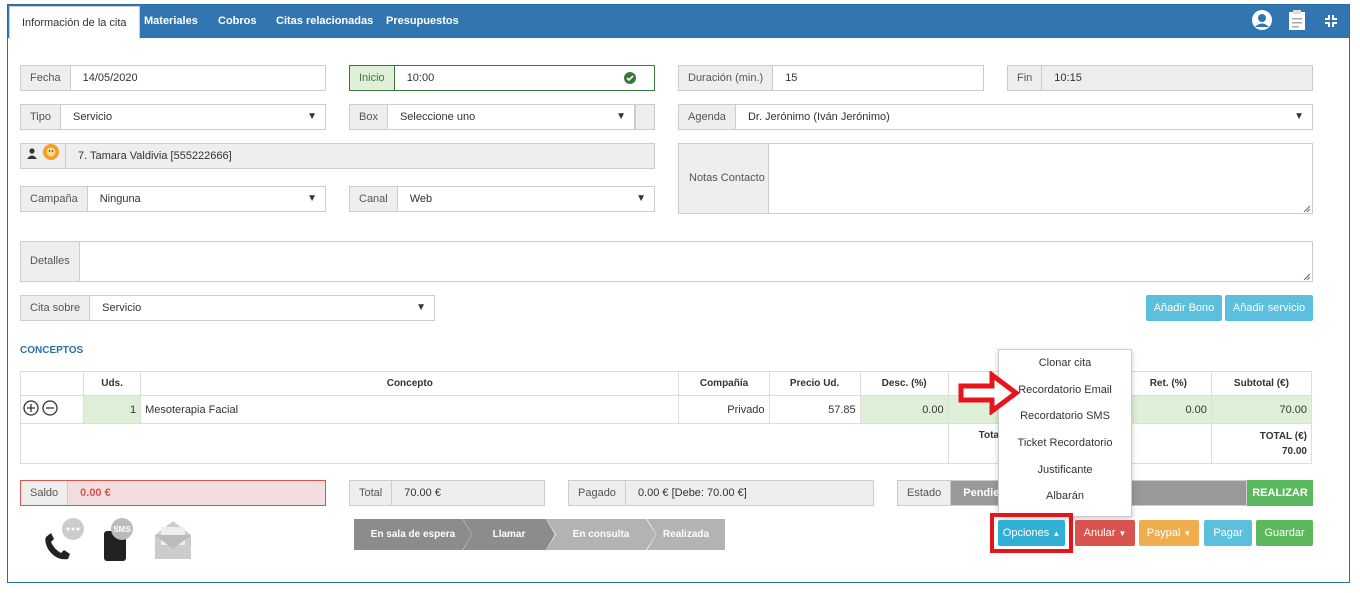 This screenshot has height=593, width=1360. Describe the element at coordinates (1331, 22) in the screenshot. I see `compress-icon` at that location.